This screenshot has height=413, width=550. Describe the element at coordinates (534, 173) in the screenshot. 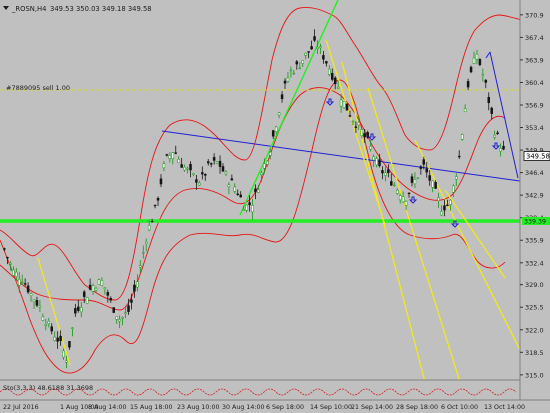

I see `price-tick-label: 346.4` at that location.